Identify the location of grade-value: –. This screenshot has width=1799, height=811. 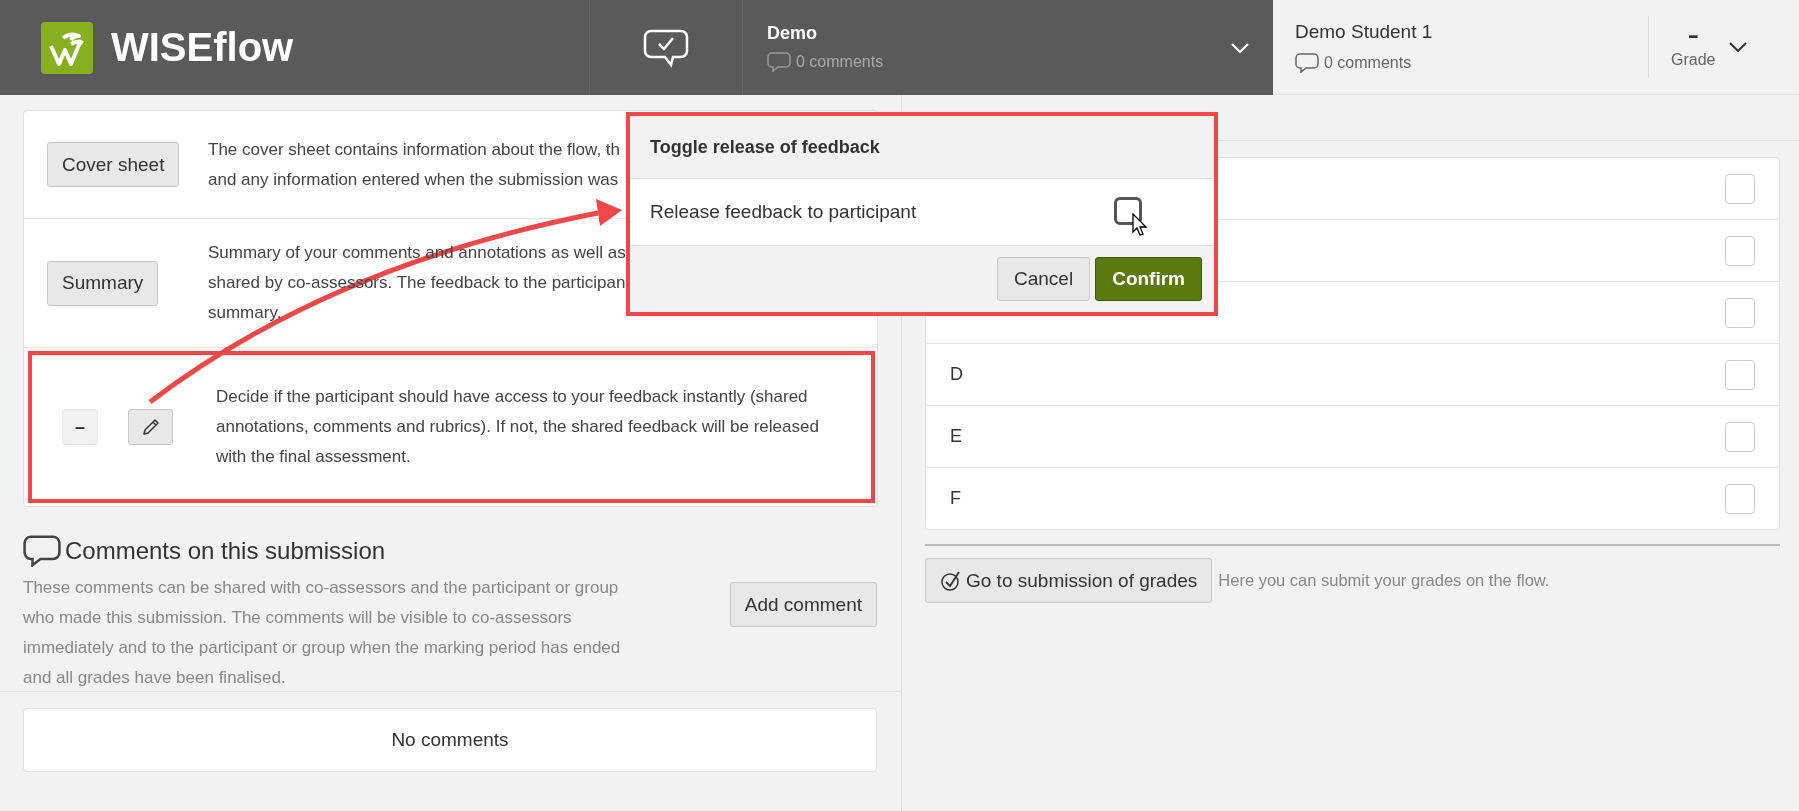
(1693, 36).